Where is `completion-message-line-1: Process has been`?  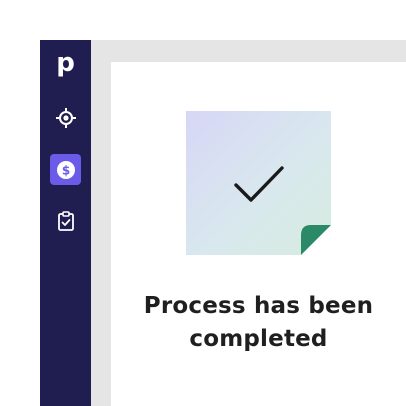 completion-message-line-1: Process has been is located at coordinates (258, 306).